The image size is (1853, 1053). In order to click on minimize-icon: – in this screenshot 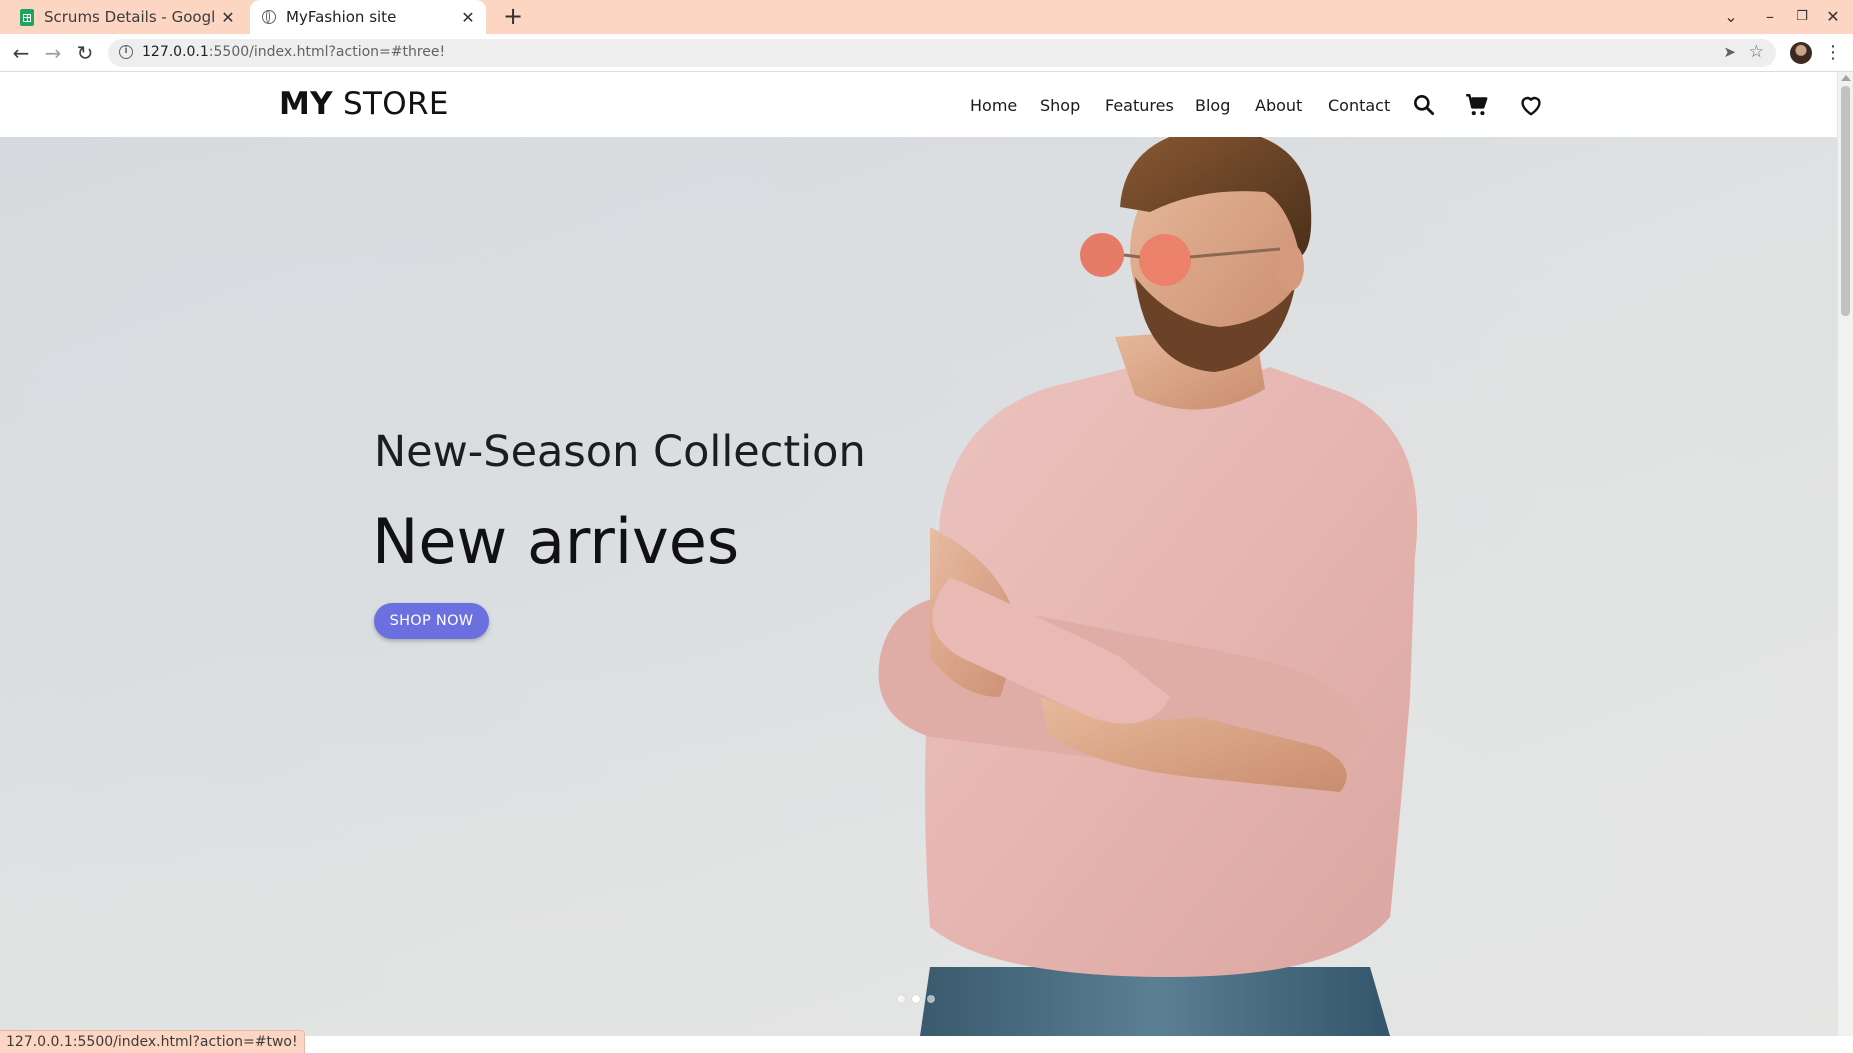, I will do `click(1770, 17)`.